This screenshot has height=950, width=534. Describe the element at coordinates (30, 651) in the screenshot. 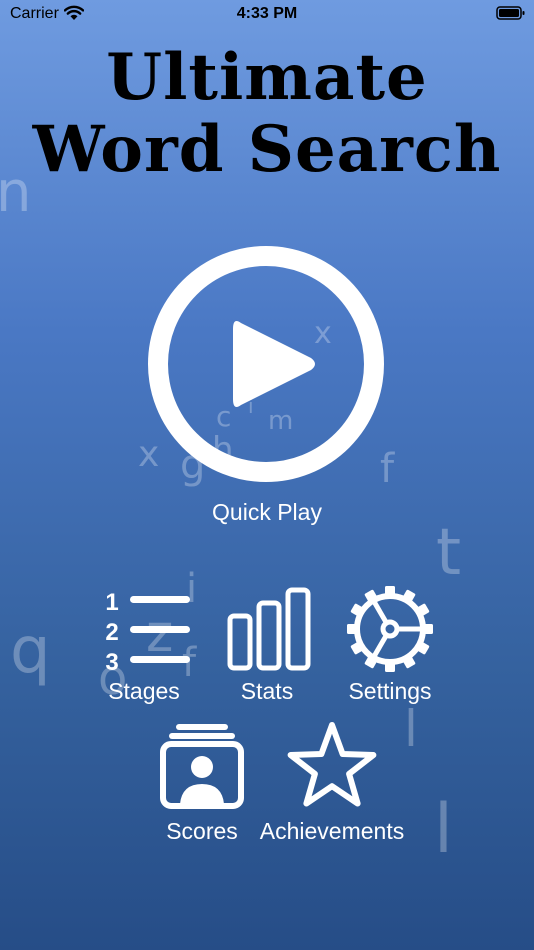

I see `background-letter: q` at that location.